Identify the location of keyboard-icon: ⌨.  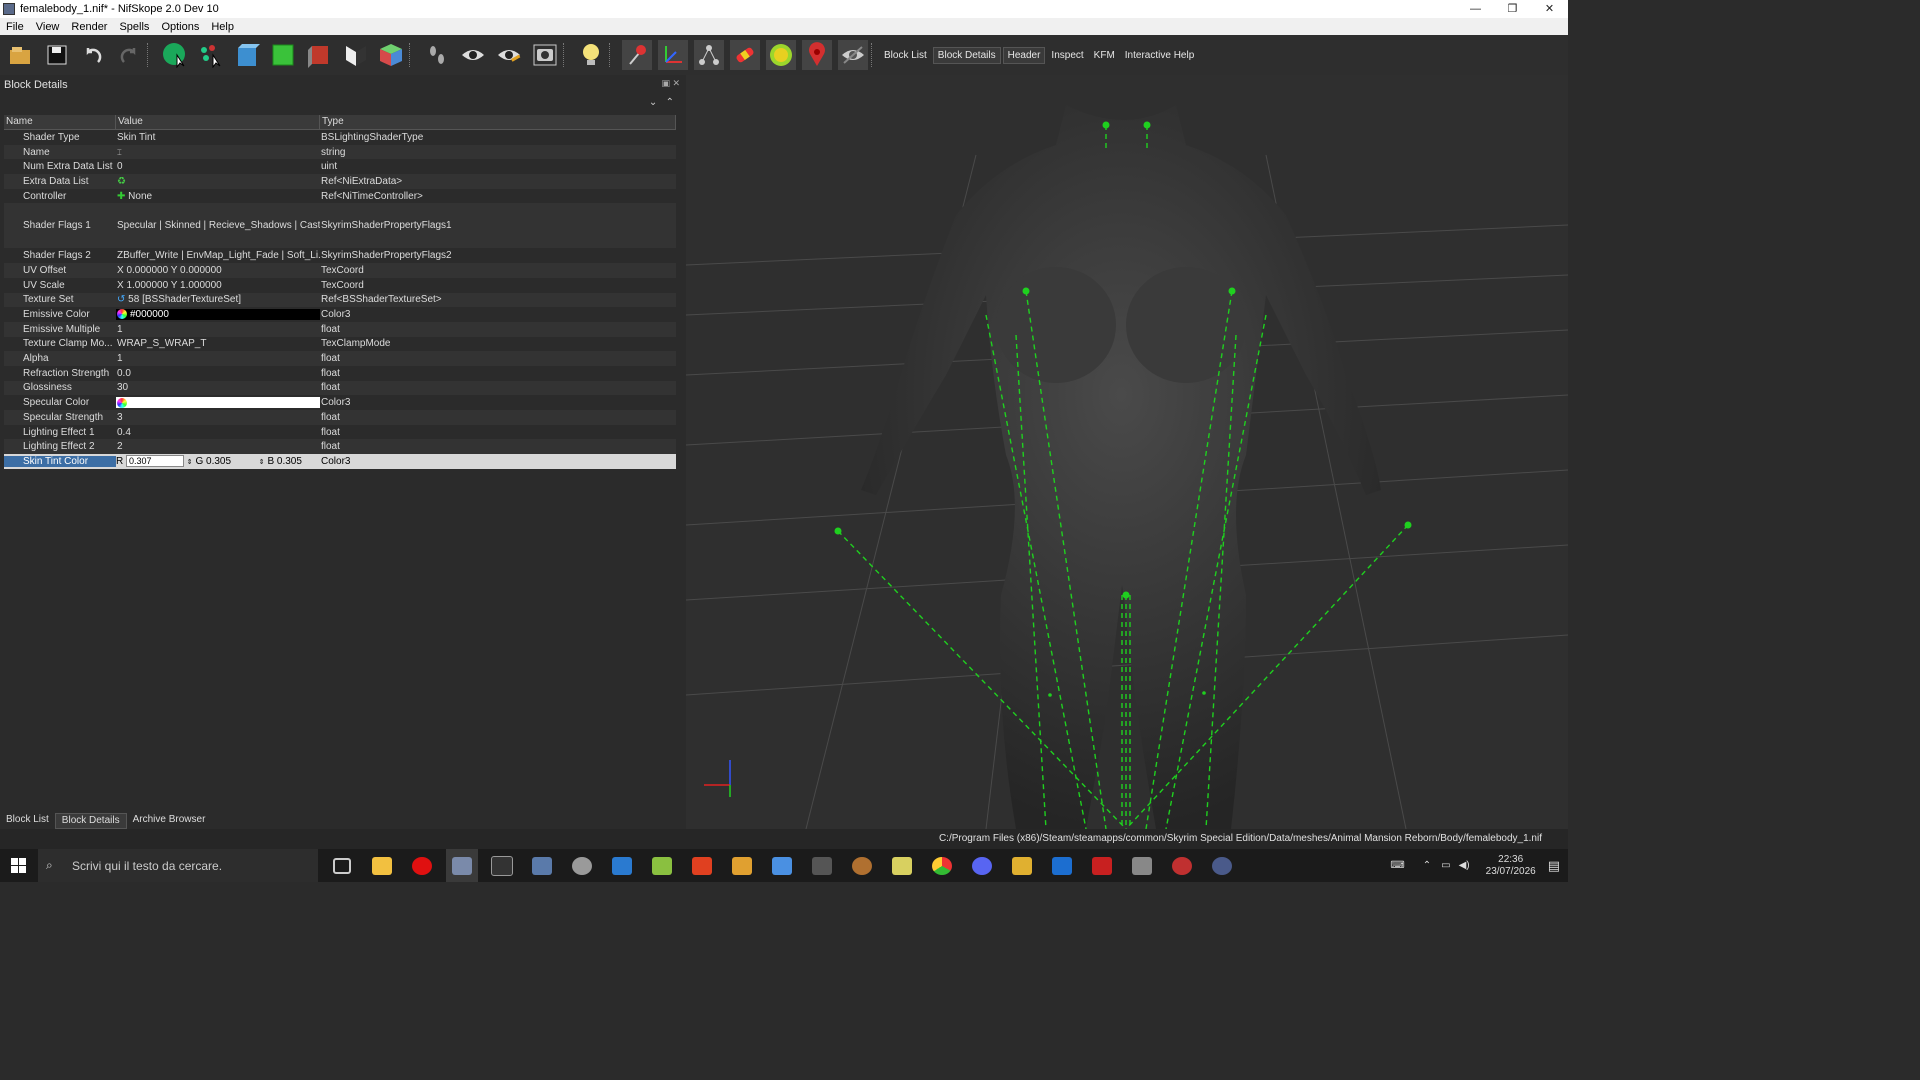
(1397, 865).